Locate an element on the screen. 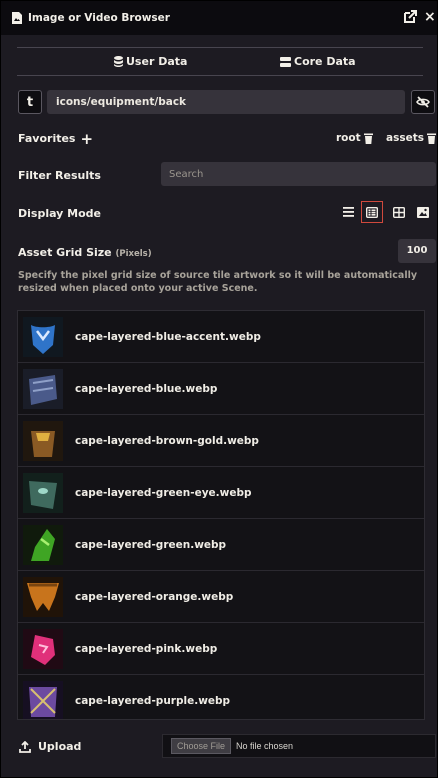 The image size is (438, 778). display-thumbnails-button is located at coordinates (372, 212).